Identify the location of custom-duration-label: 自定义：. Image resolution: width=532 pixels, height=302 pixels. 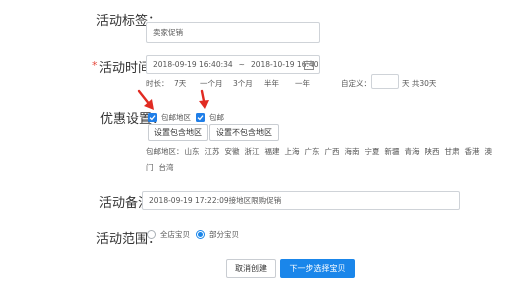
(356, 83).